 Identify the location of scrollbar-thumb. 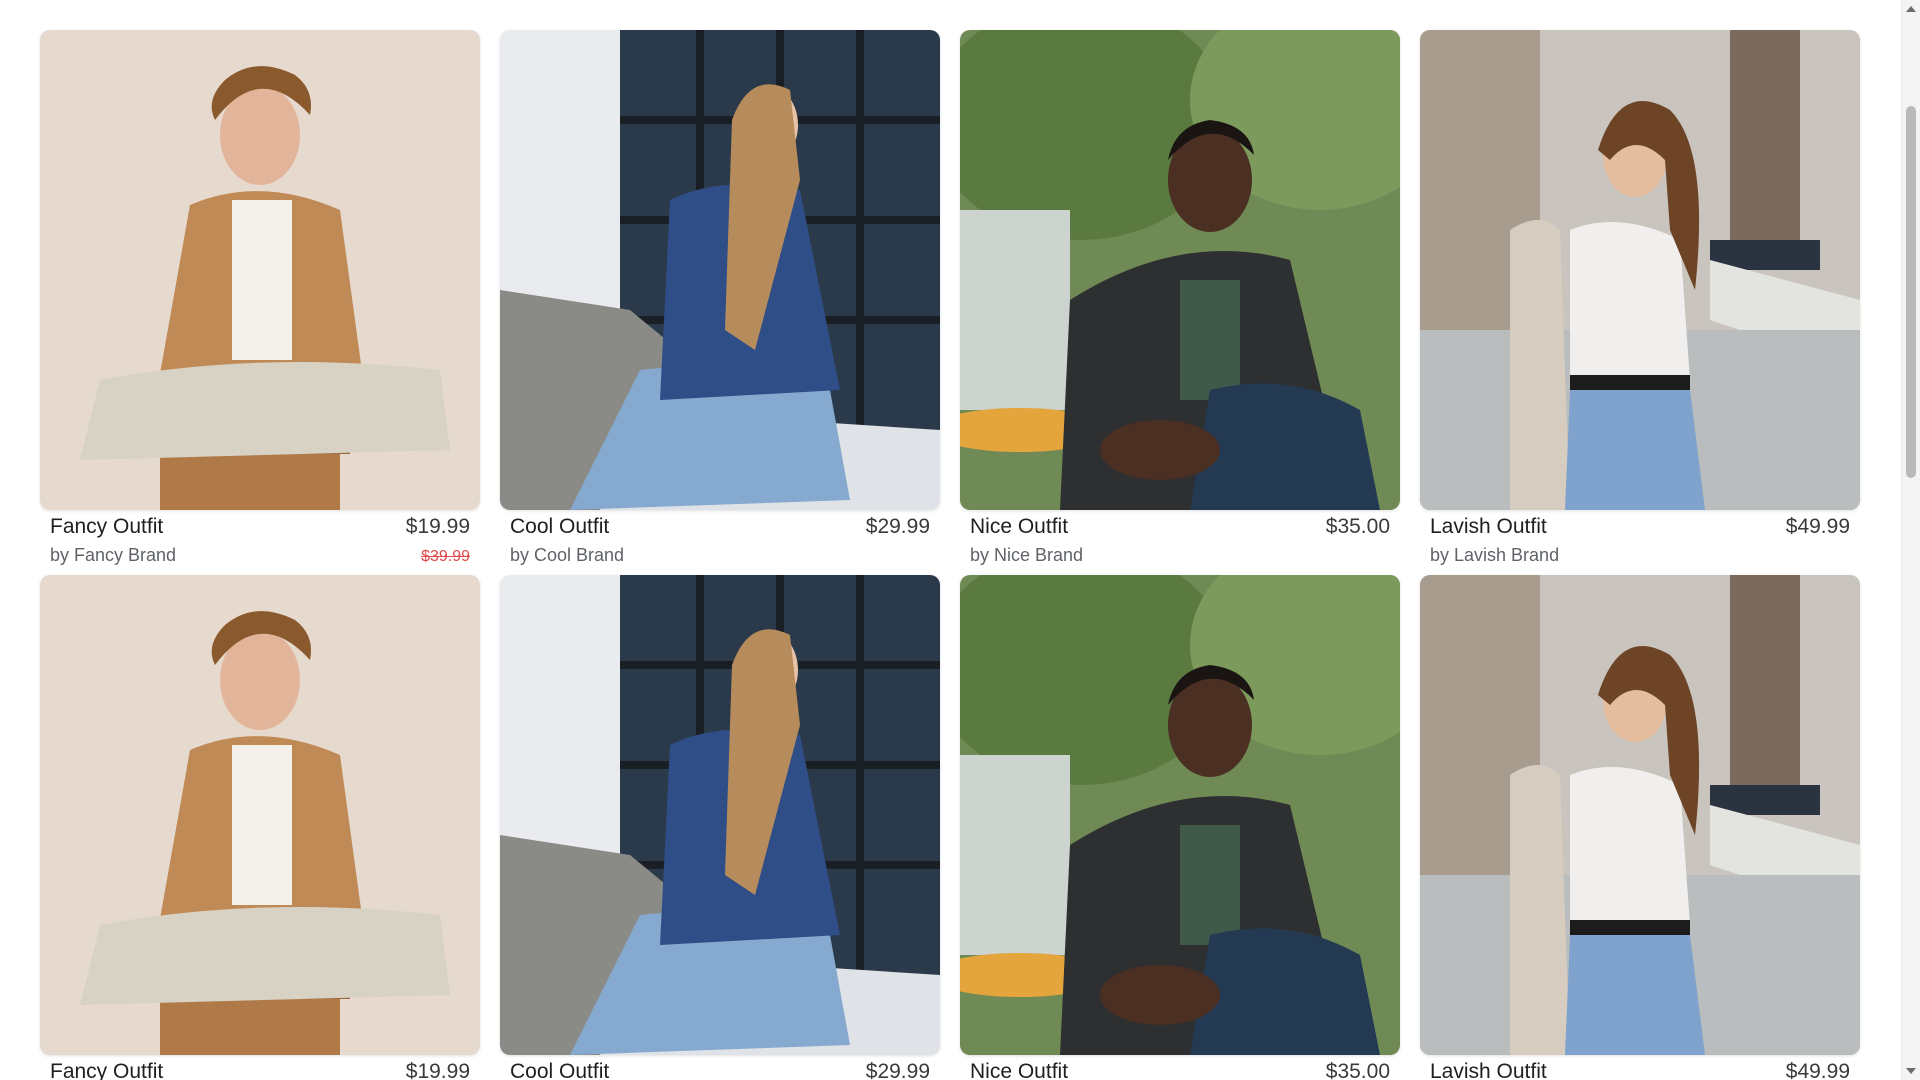
(1911, 292).